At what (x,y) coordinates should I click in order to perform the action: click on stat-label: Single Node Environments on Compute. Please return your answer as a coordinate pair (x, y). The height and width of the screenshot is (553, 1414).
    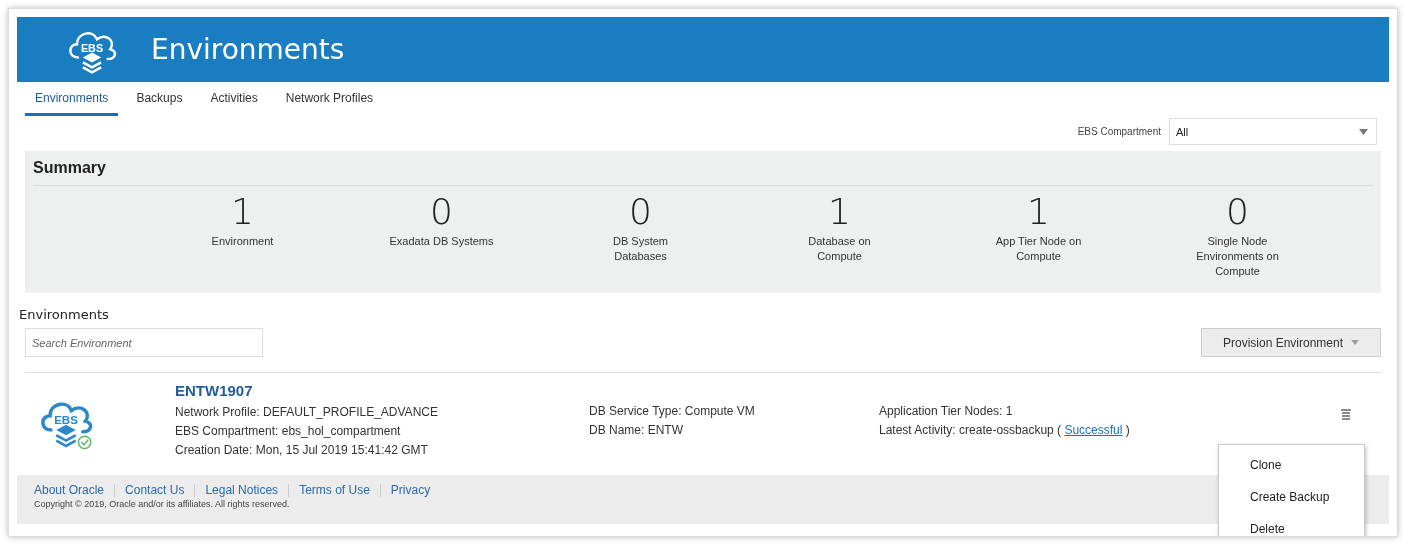
    Looking at the image, I should click on (1237, 256).